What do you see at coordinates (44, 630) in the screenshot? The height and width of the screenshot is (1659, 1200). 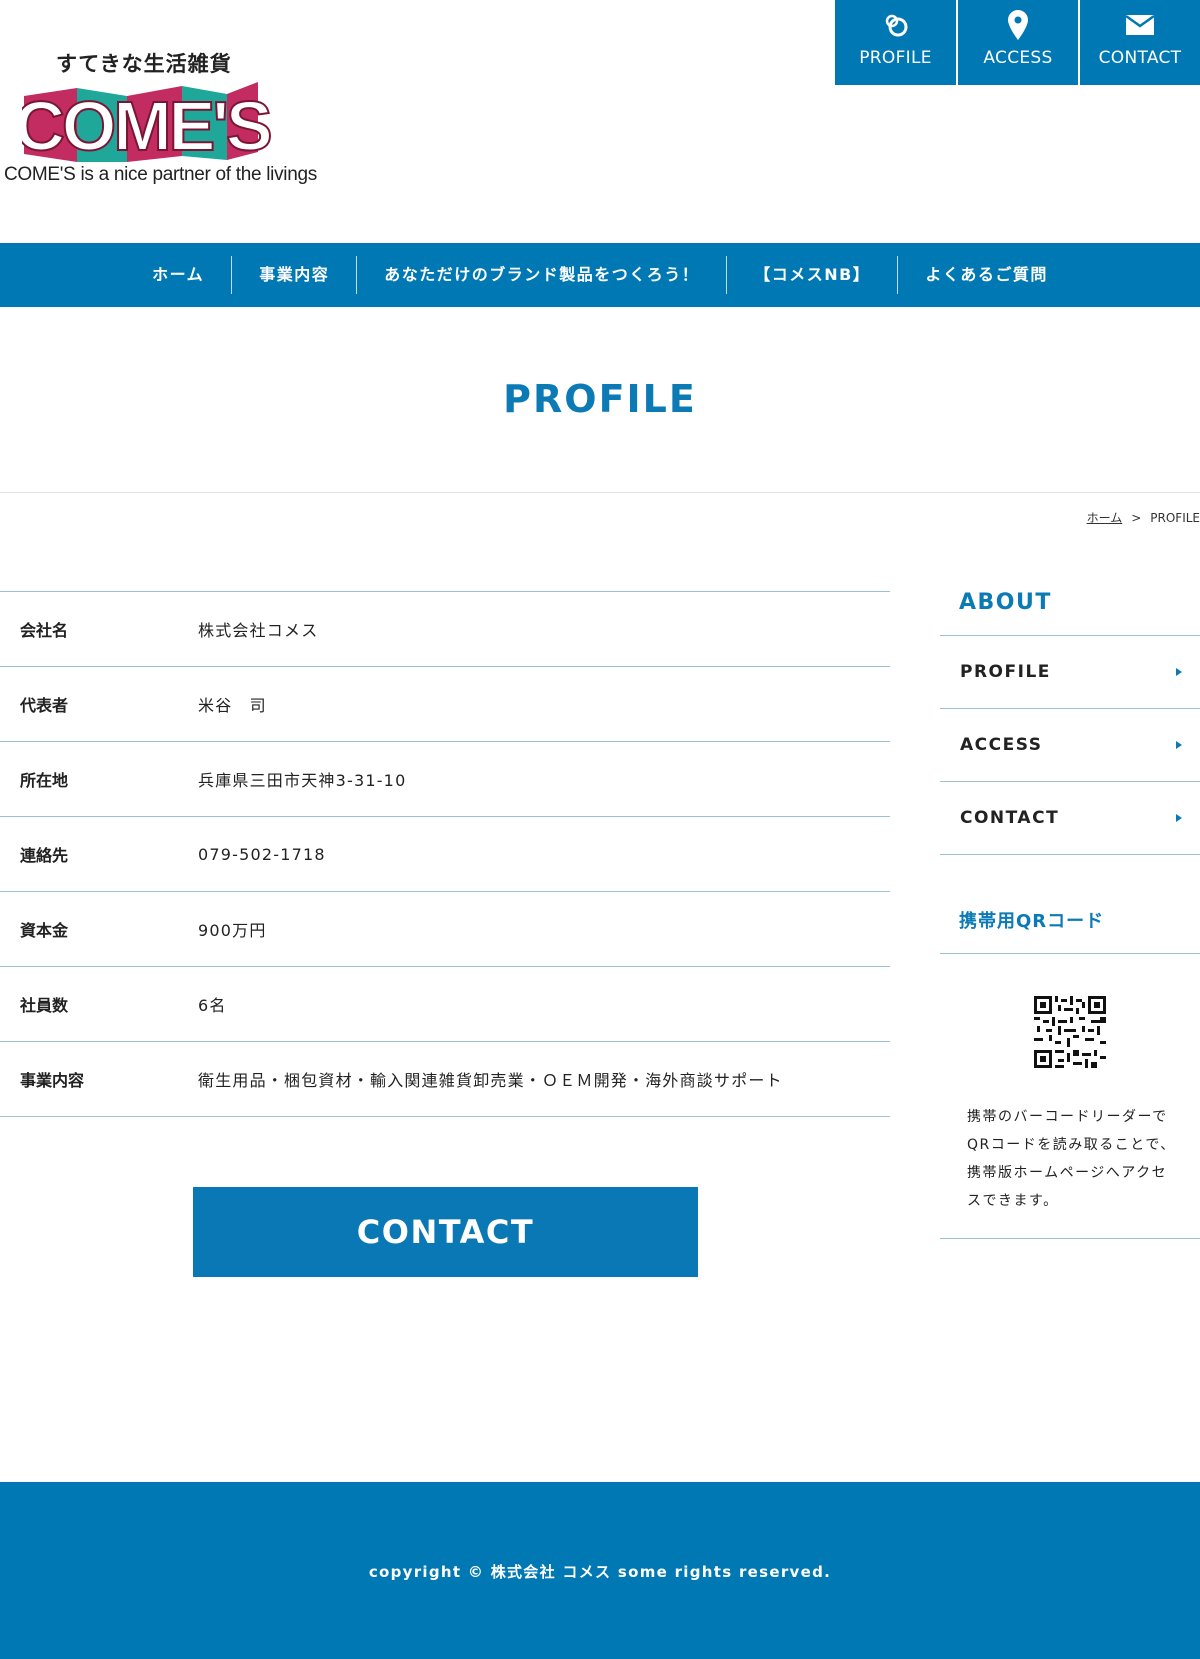 I see `row-label: 会社名` at bounding box center [44, 630].